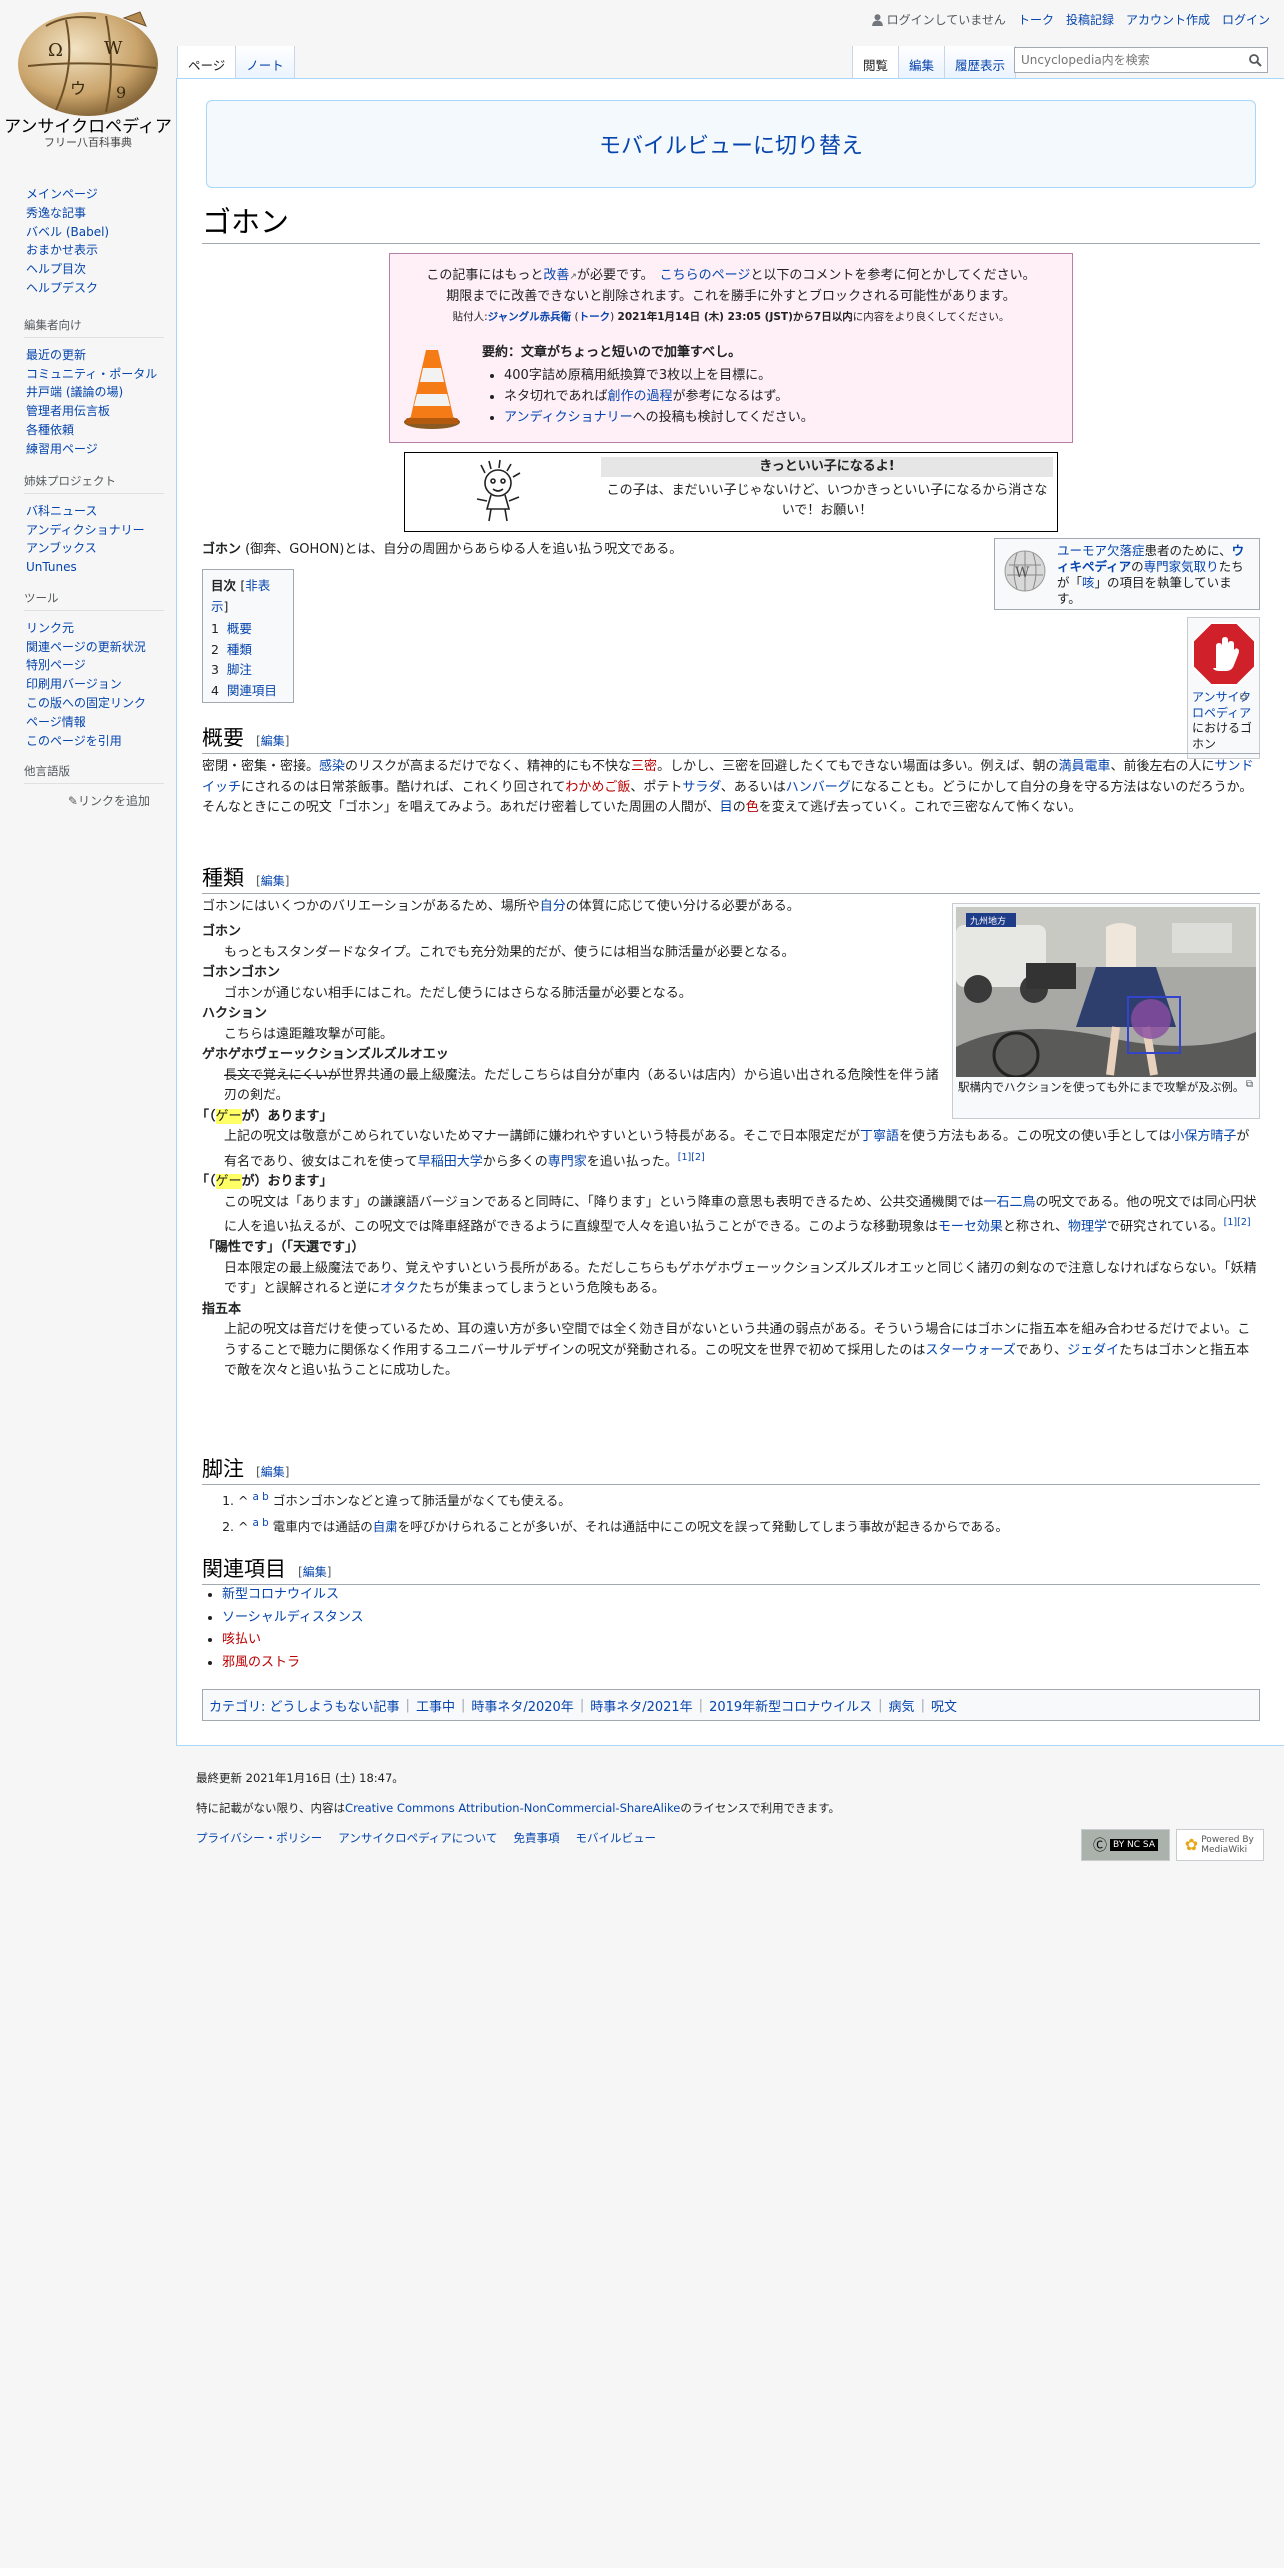  I want to click on category-link: 工事中, so click(435, 1705).